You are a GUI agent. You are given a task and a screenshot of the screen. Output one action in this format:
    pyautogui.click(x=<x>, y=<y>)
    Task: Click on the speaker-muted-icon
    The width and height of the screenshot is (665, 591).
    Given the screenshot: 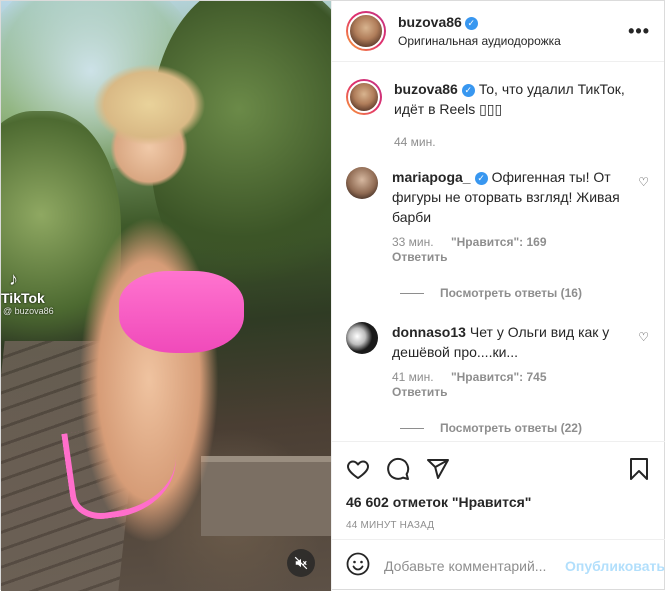 What is the action you would take?
    pyautogui.click(x=301, y=563)
    